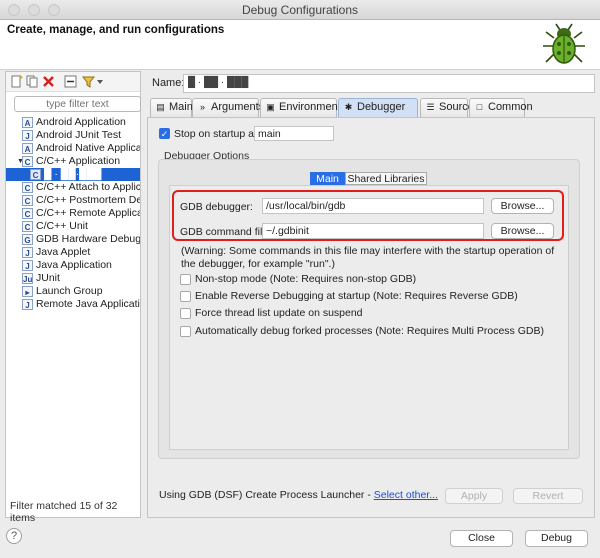 The height and width of the screenshot is (558, 600). Describe the element at coordinates (479, 107) in the screenshot. I see `tab-common-icon: □` at that location.